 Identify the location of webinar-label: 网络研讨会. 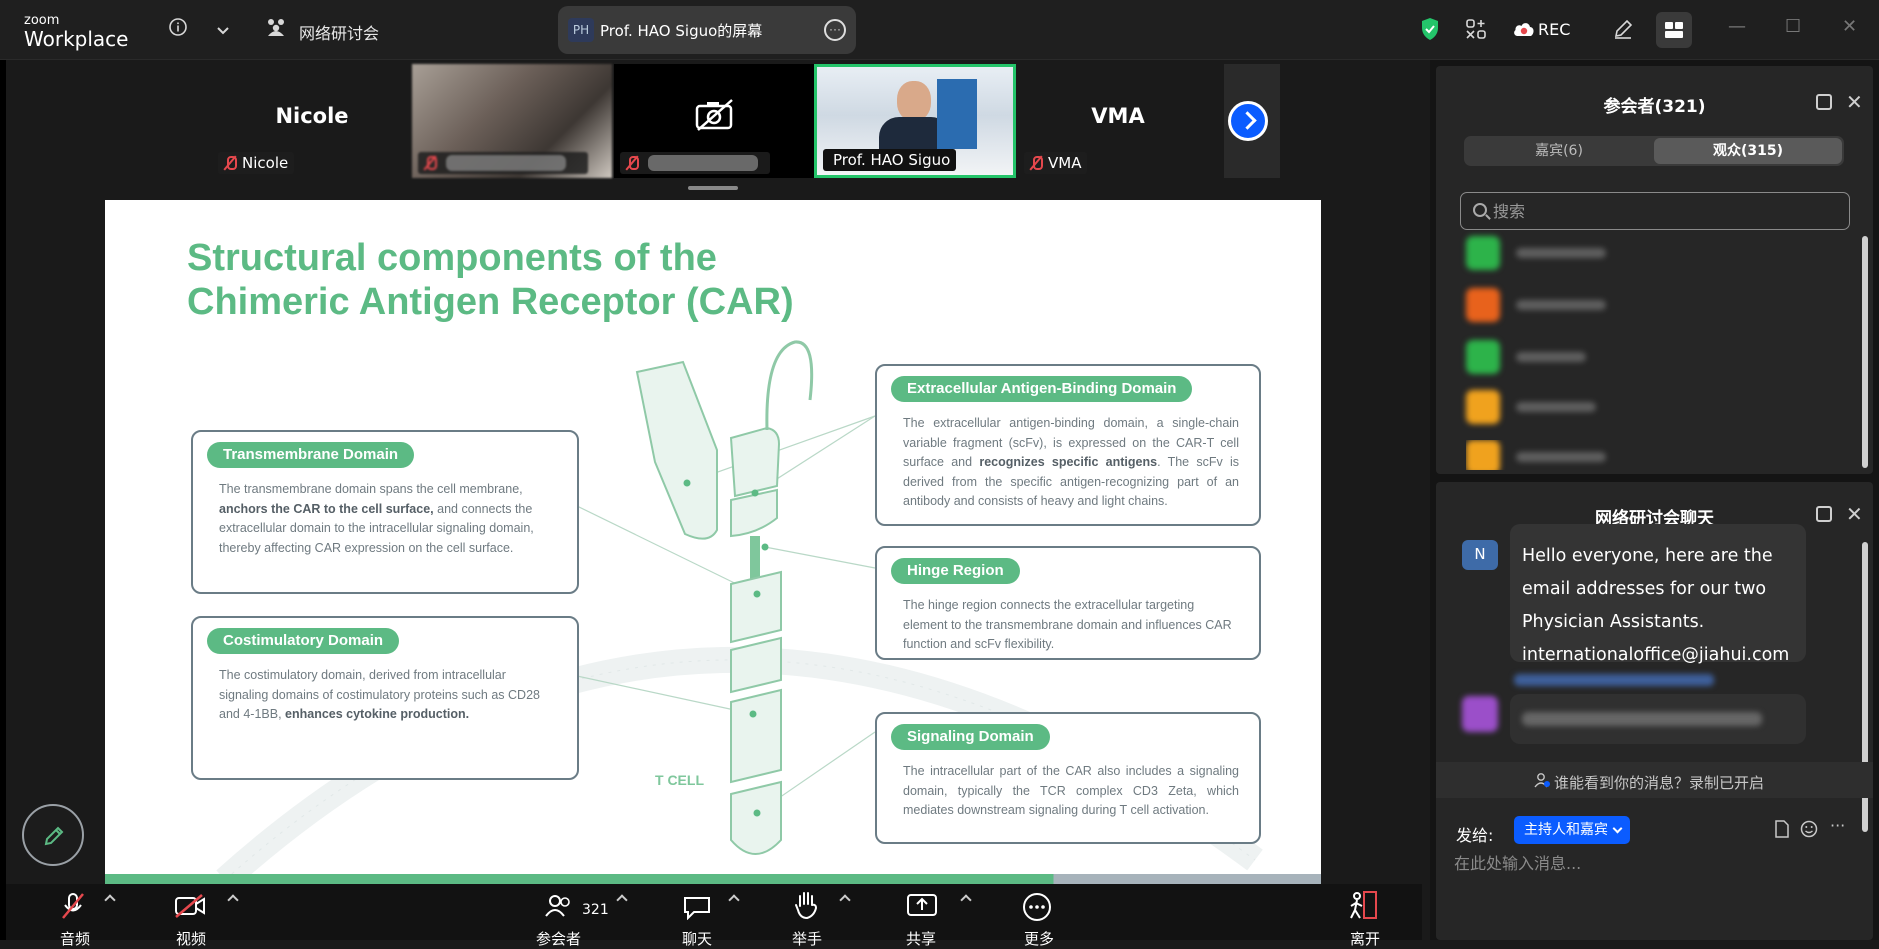
(339, 33).